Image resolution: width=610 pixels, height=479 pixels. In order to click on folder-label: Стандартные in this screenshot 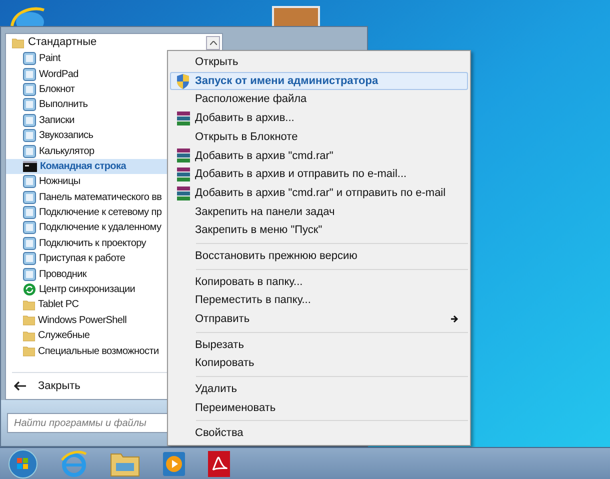, I will do `click(117, 42)`.